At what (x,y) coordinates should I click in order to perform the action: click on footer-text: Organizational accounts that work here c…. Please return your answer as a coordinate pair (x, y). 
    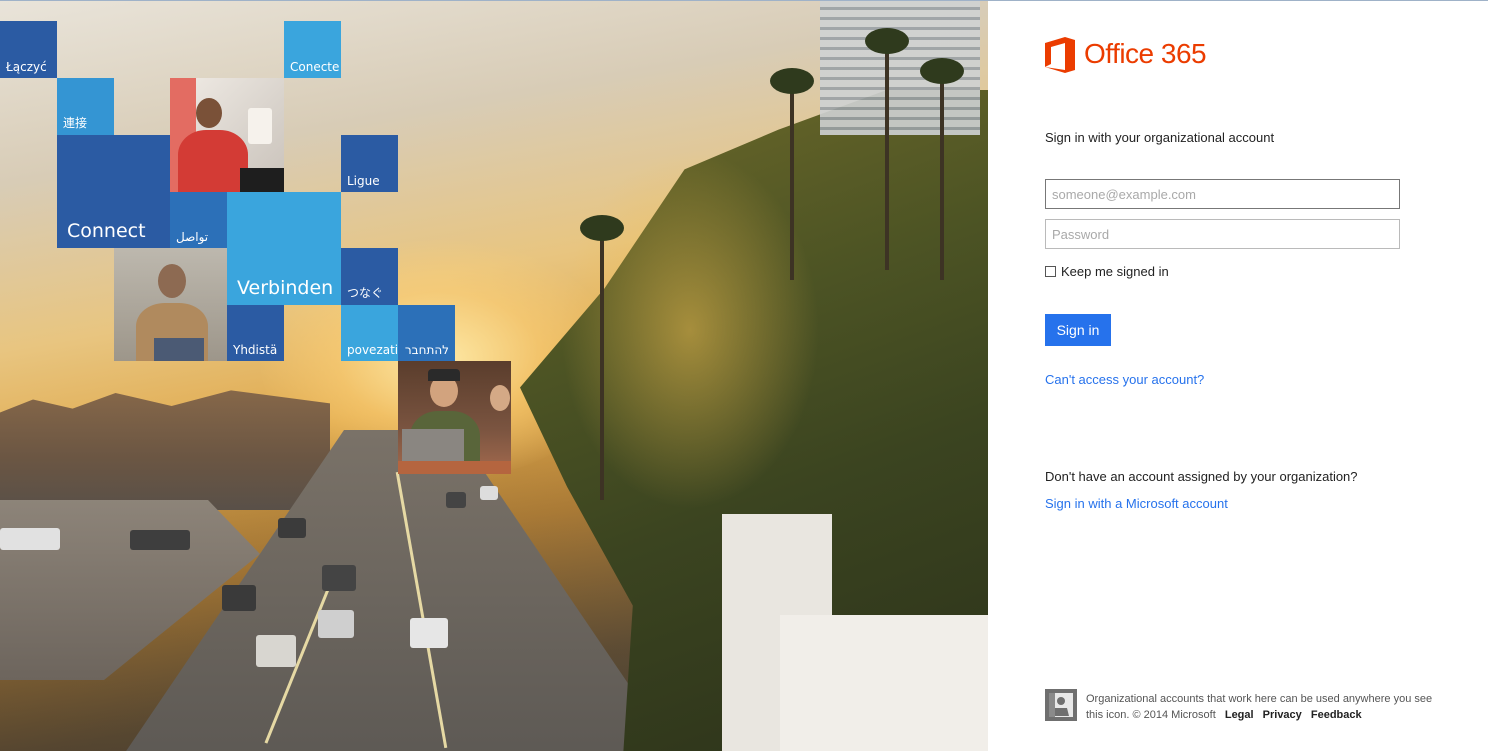
    Looking at the image, I should click on (1266, 707).